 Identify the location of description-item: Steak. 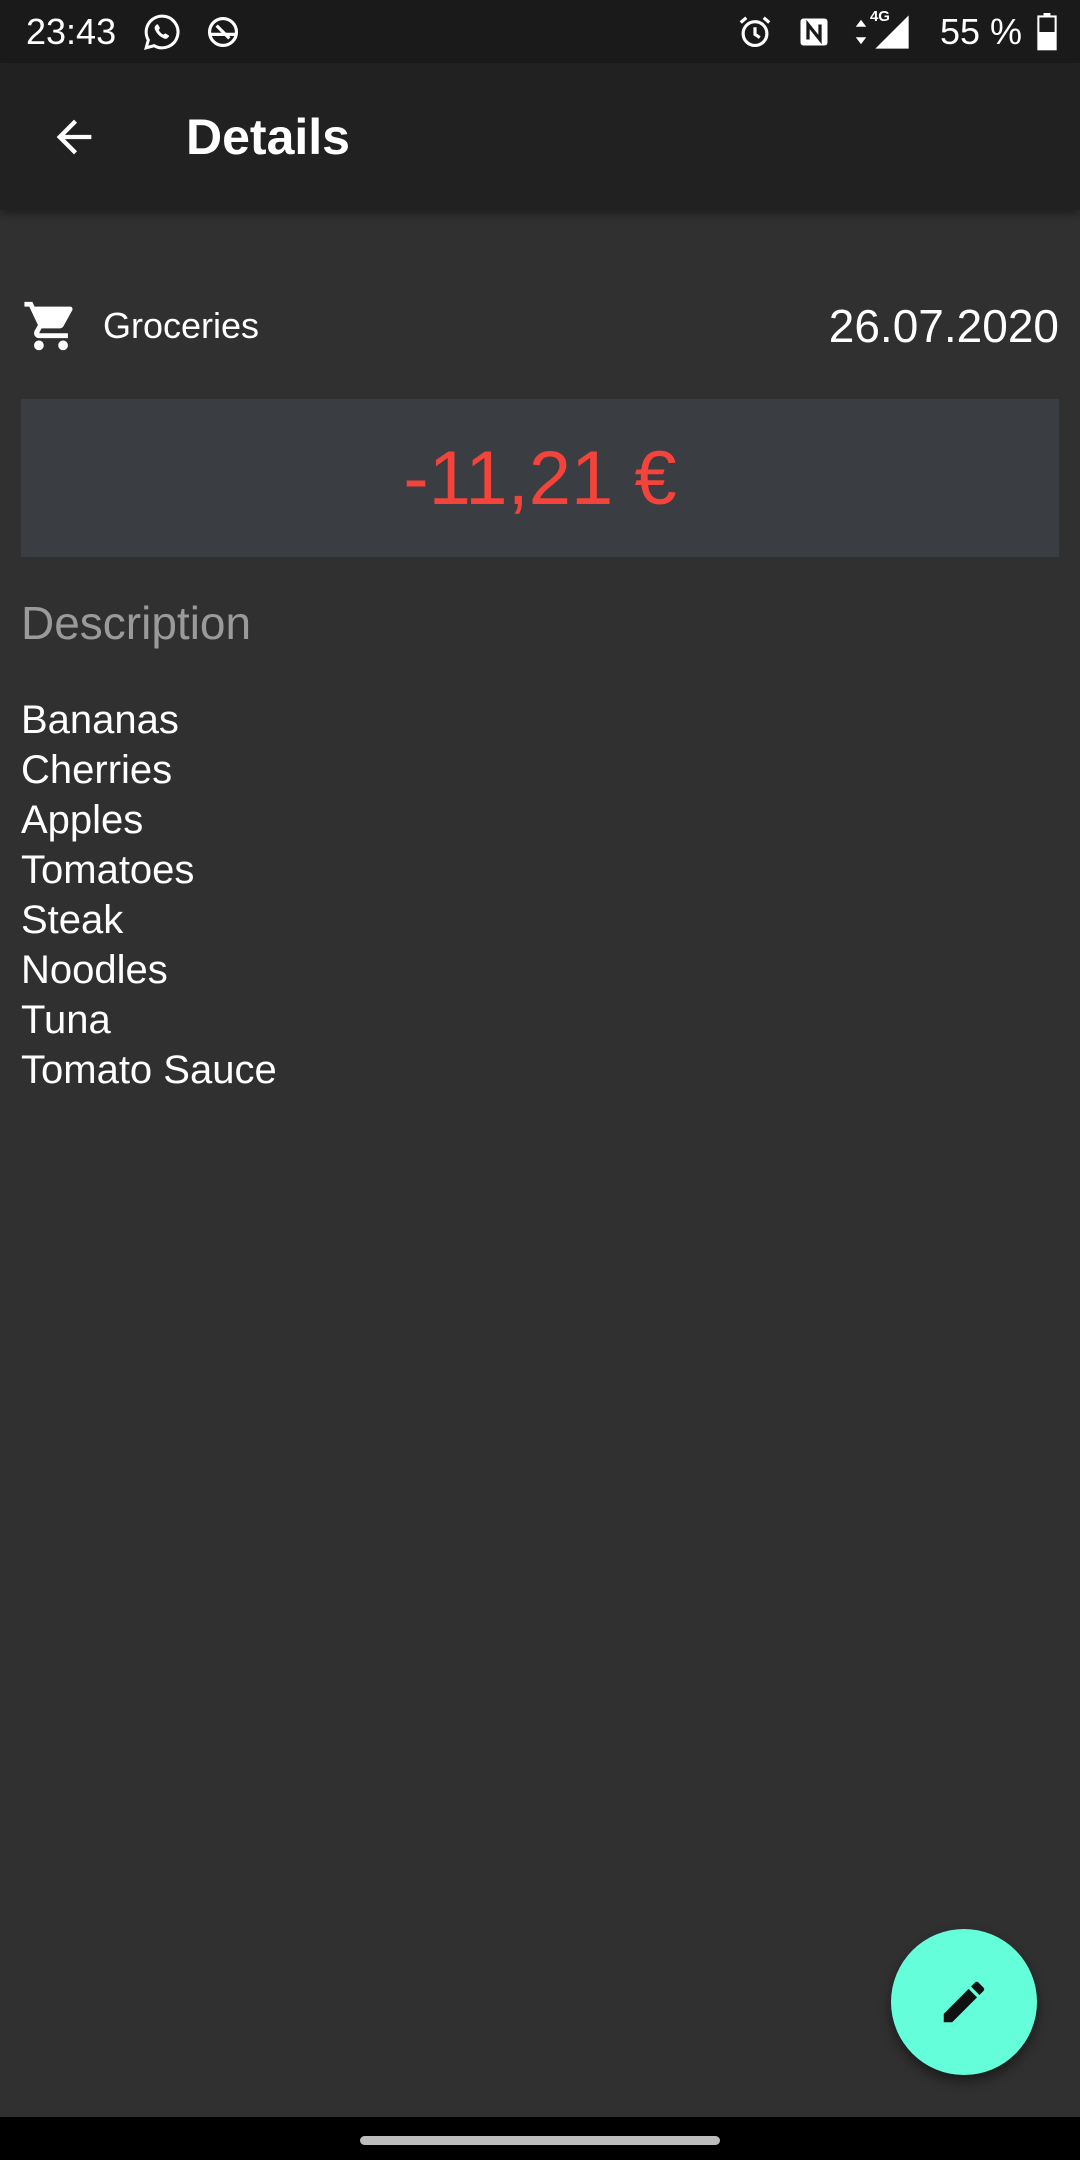
(72, 920).